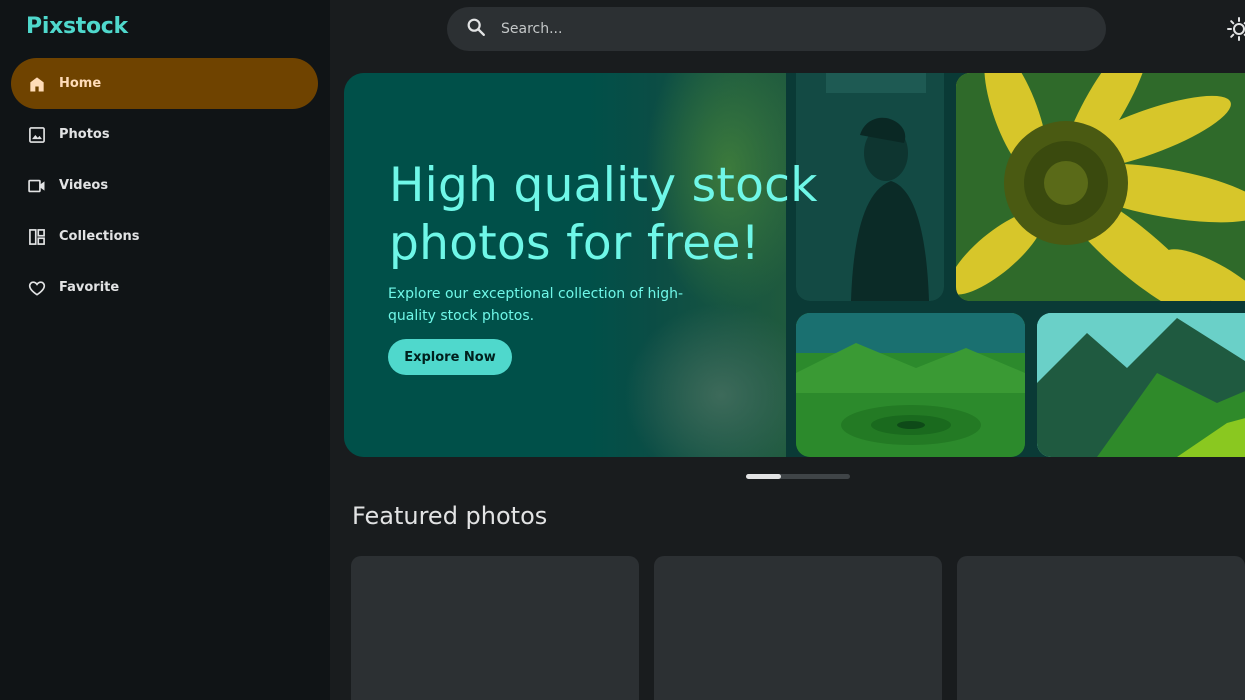 Image resolution: width=1245 pixels, height=700 pixels. What do you see at coordinates (798, 476) in the screenshot?
I see `carousel-indicator` at bounding box center [798, 476].